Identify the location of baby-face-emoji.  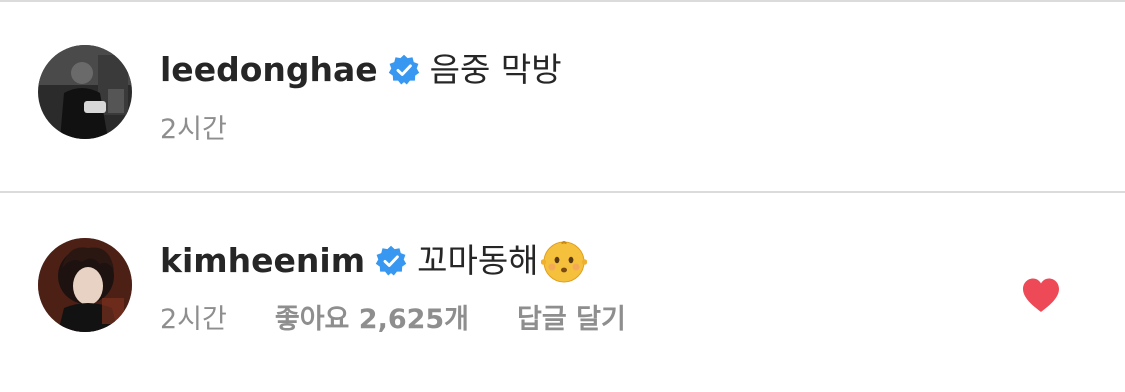
(563, 261).